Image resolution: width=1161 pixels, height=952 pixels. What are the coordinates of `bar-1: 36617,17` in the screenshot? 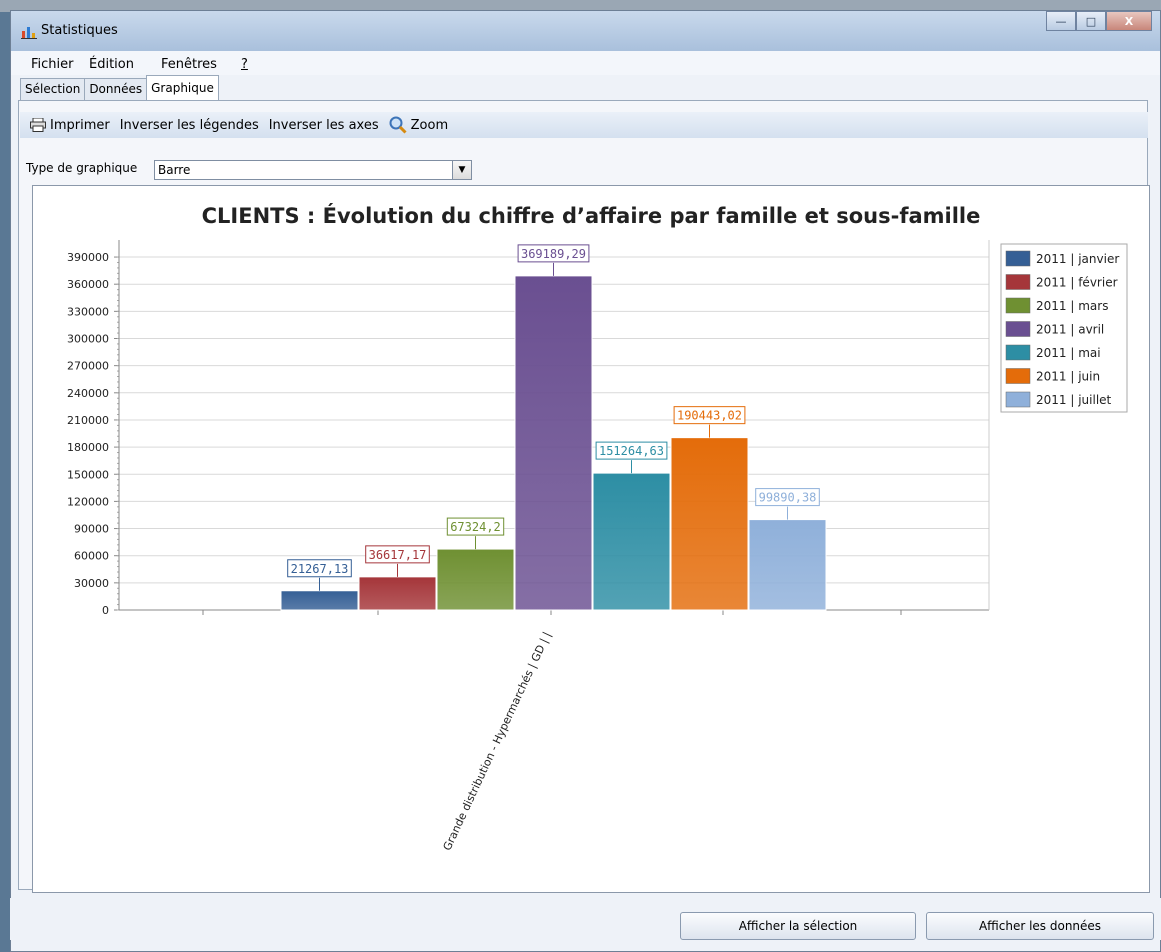 It's located at (397, 578).